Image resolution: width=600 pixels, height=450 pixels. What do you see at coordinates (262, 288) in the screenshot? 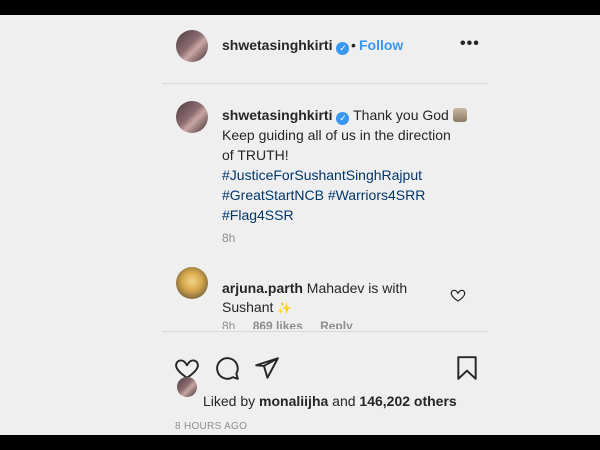
I see `comment-username: arjuna.parth` at bounding box center [262, 288].